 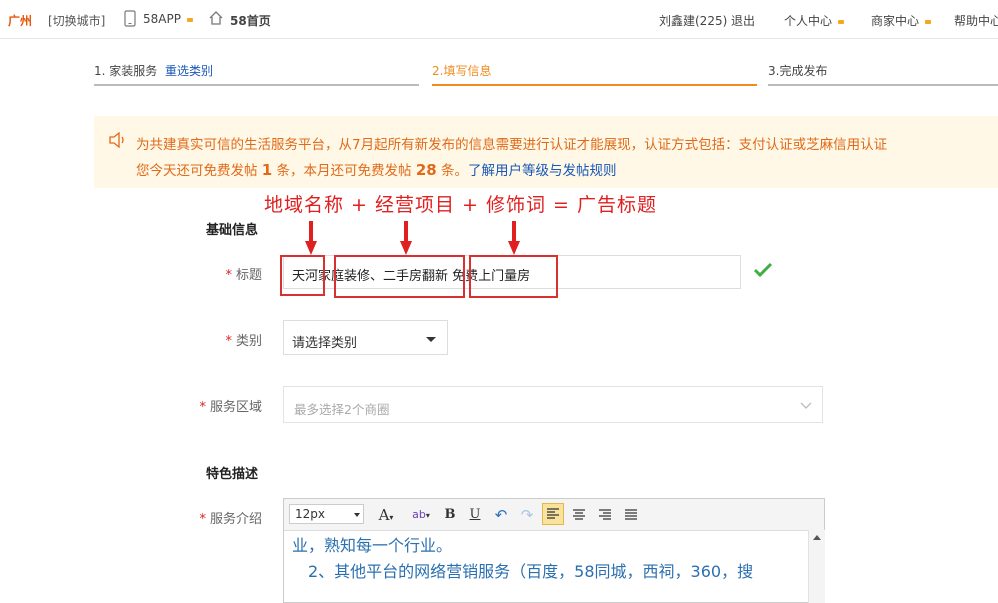 What do you see at coordinates (475, 515) in the screenshot?
I see `underline-icon: U` at bounding box center [475, 515].